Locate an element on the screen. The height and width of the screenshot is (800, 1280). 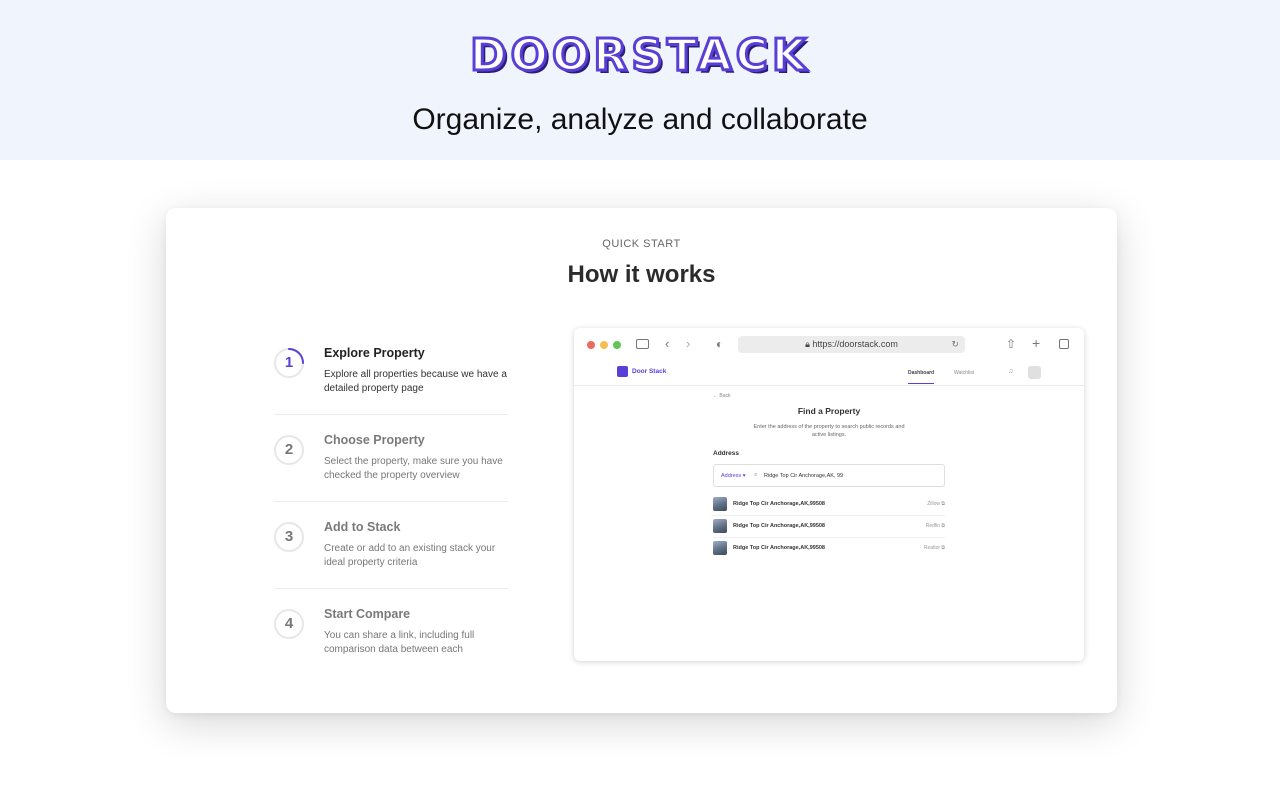
result-source: Redfin ⧉ is located at coordinates (935, 526).